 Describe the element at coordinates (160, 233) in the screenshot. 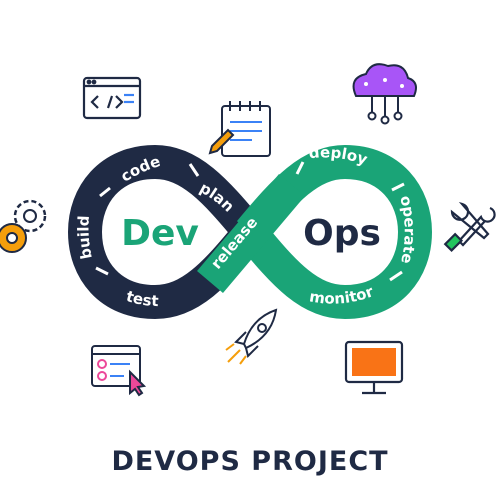

I see `dev-word: Dev` at that location.